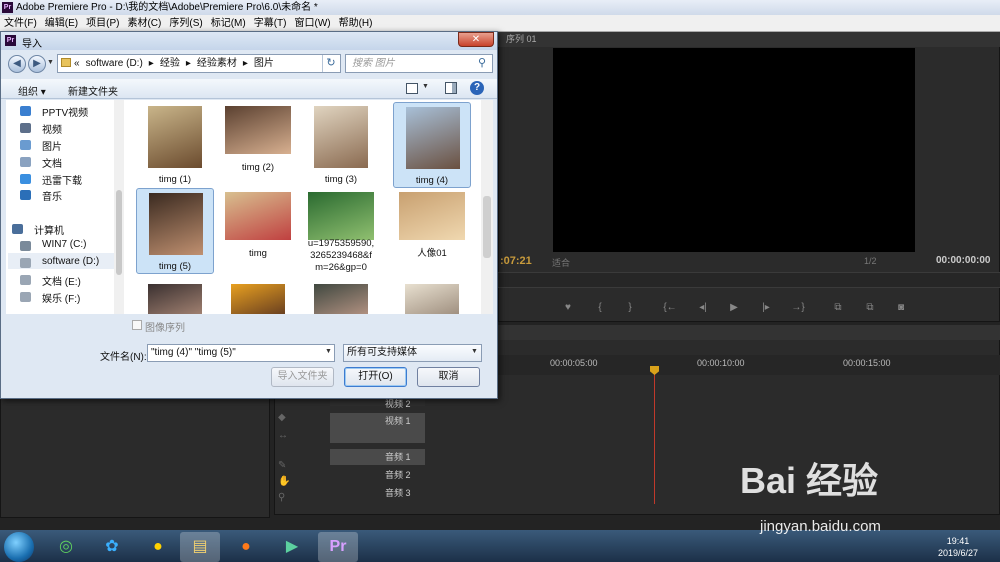  Describe the element at coordinates (64, 244) in the screenshot. I see `nav-item: WIN7 (C:)` at that location.